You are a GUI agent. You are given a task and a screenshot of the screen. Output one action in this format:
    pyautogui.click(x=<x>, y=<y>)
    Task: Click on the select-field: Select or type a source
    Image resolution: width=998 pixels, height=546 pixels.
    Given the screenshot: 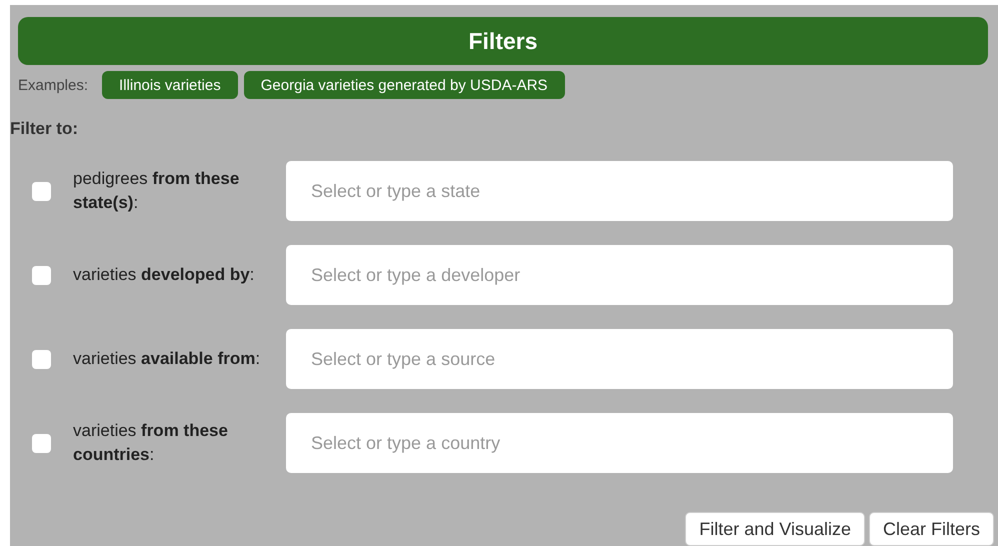 What is the action you would take?
    pyautogui.click(x=619, y=359)
    